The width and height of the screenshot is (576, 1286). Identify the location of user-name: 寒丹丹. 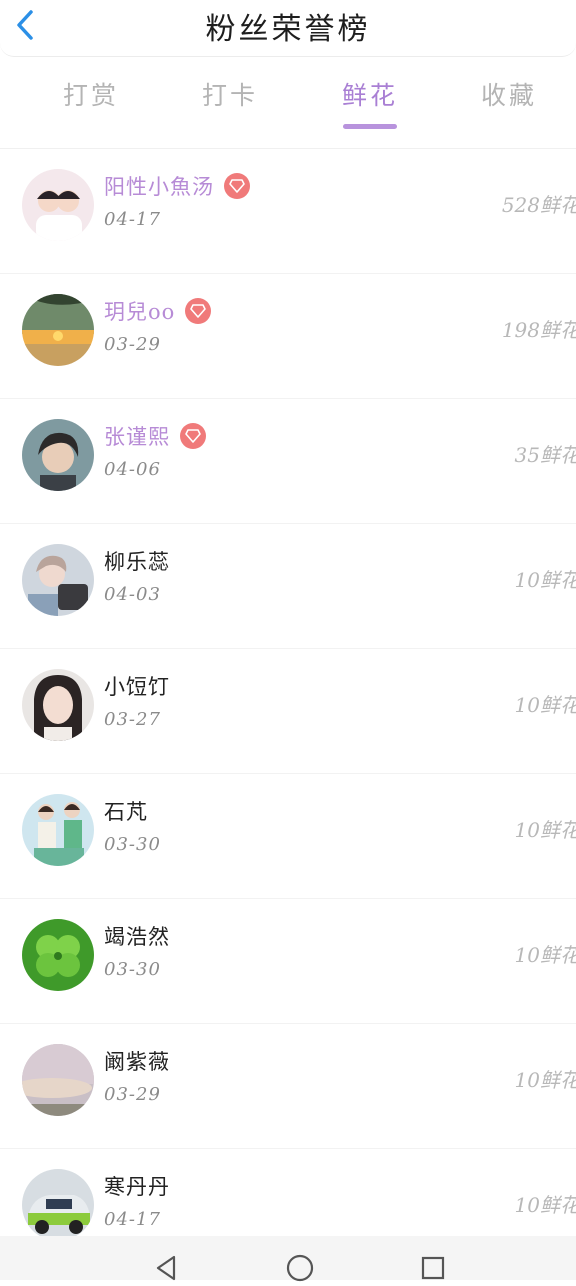
(137, 1187).